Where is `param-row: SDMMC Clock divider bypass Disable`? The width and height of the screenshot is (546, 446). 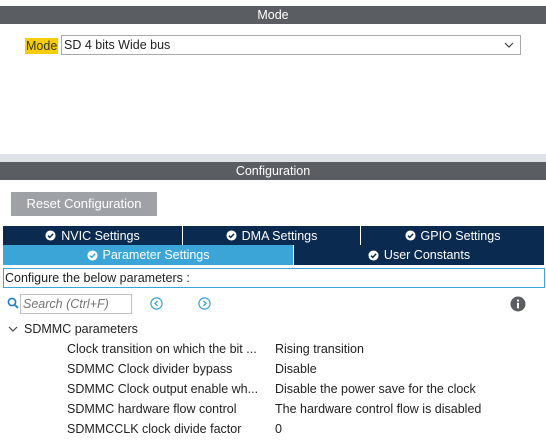 param-row: SDMMC Clock divider bypass Disable is located at coordinates (192, 369).